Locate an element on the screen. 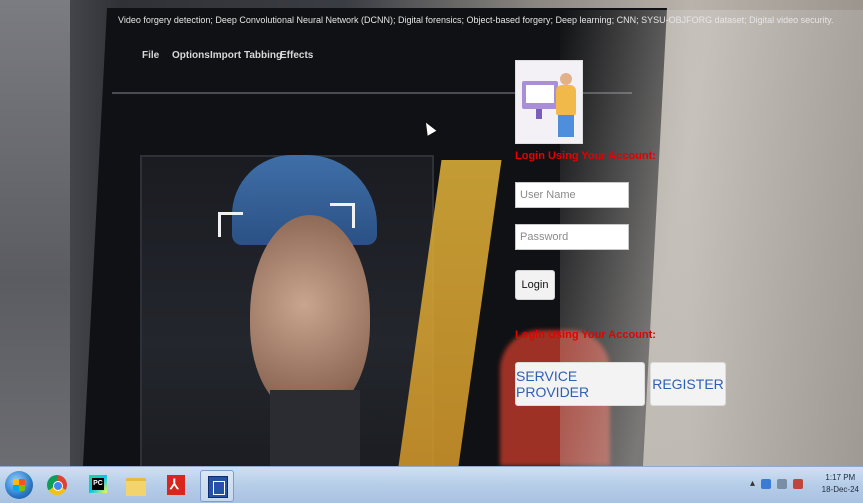 This screenshot has height=503, width=863. login-button: Login is located at coordinates (535, 285).